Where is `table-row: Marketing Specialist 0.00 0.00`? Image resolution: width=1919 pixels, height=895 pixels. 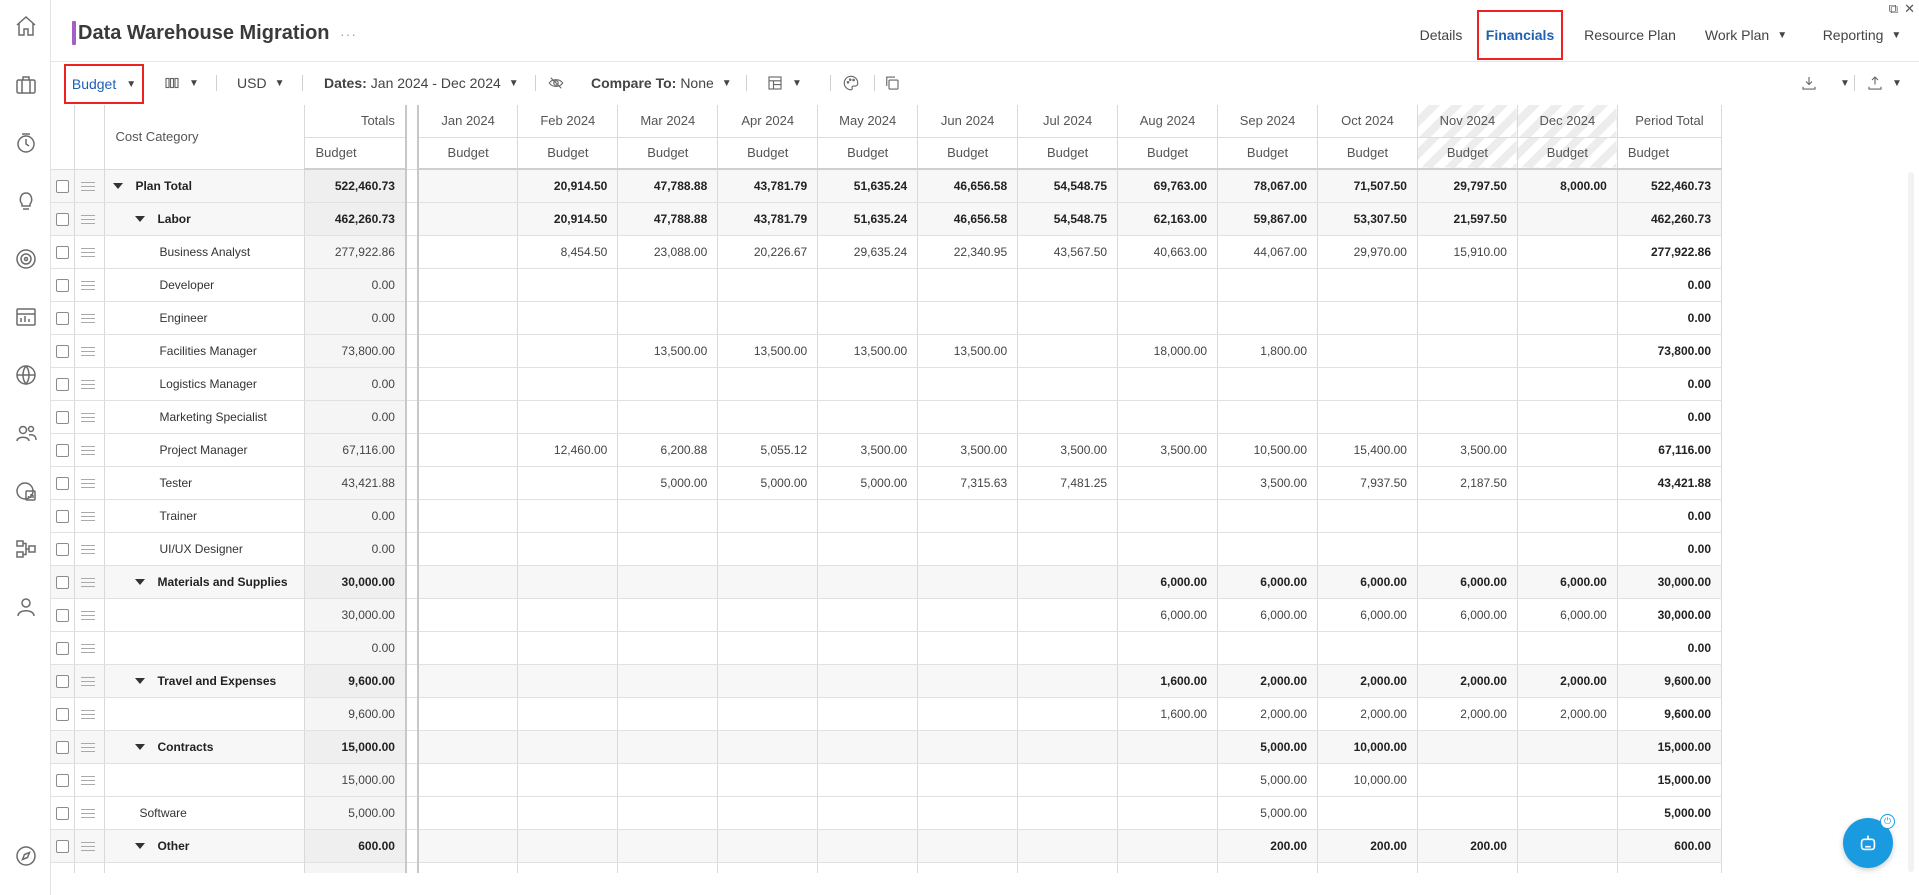
table-row: Marketing Specialist 0.00 0.00 is located at coordinates (886, 417).